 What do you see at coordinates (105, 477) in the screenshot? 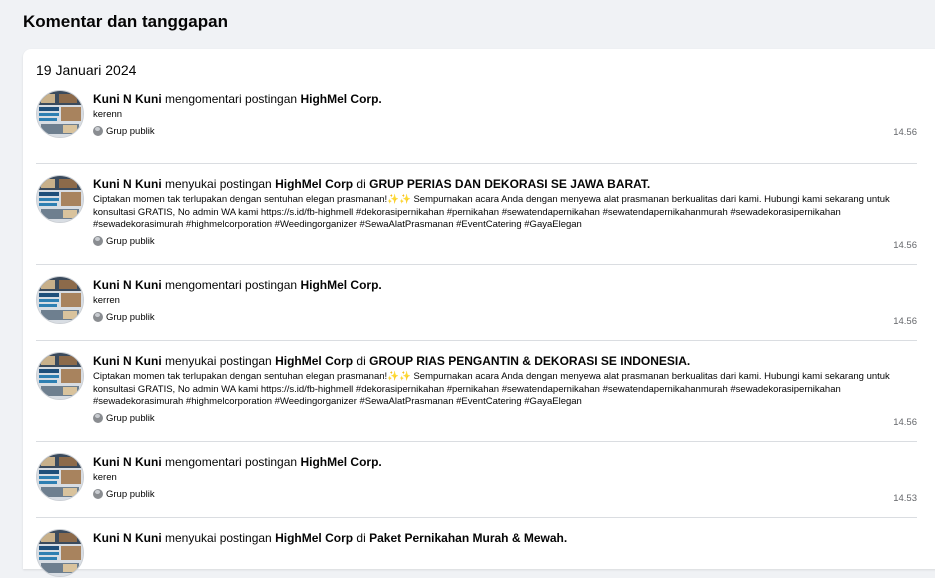
I see `activity-text: keren` at bounding box center [105, 477].